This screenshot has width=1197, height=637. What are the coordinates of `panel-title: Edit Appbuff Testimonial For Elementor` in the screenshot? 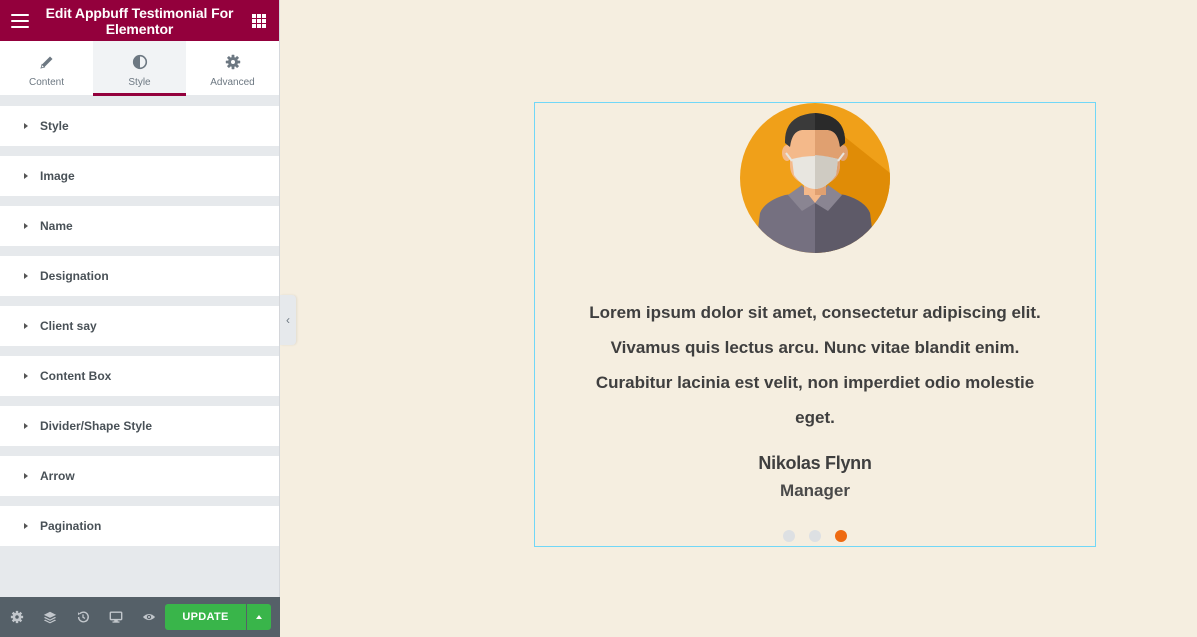 It's located at (139, 21).